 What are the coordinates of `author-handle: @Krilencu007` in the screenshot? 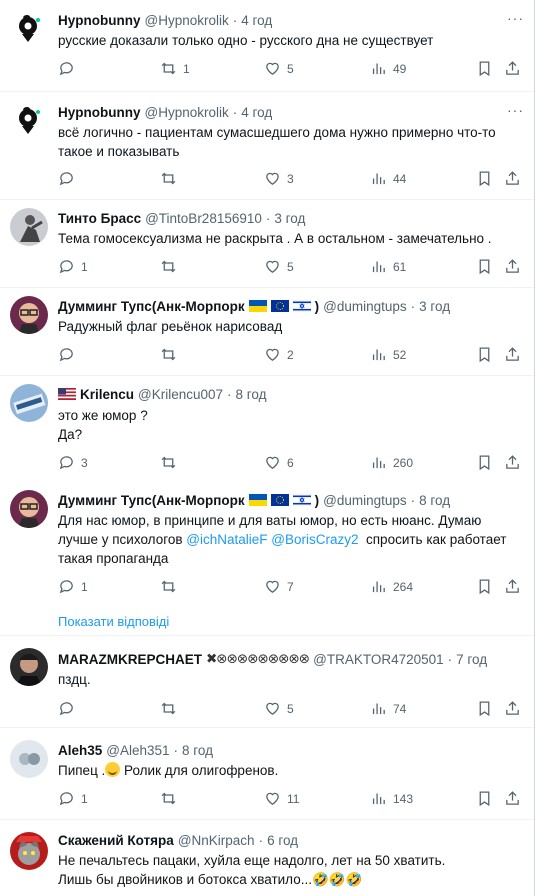 It's located at (180, 394).